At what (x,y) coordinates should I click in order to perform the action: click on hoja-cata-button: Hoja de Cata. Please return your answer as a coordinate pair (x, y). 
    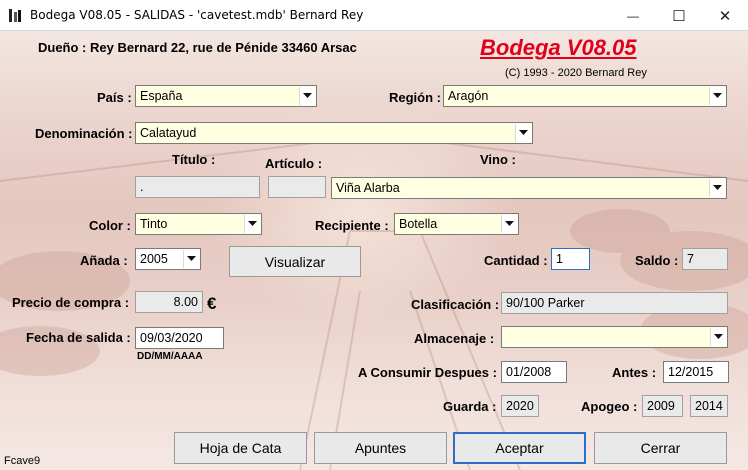
    Looking at the image, I should click on (240, 448).